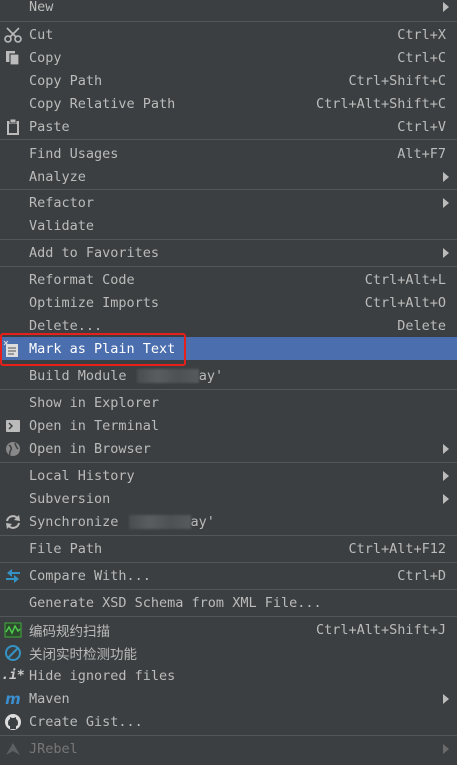 This screenshot has height=765, width=457. I want to click on menu-item-paste: Paste Ctrl+V, so click(228, 126).